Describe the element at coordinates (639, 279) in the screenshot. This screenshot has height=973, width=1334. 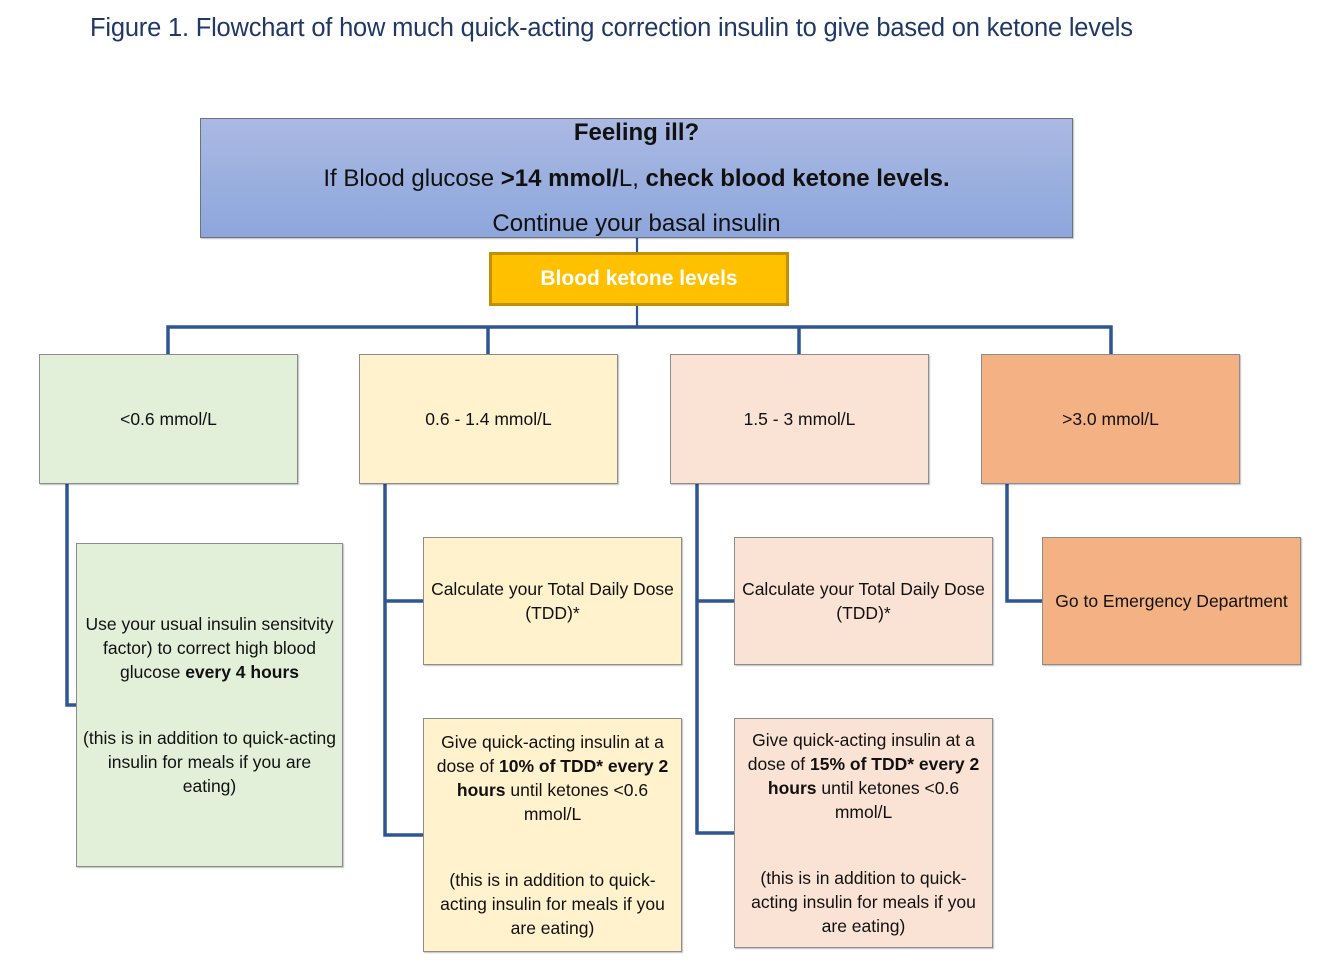
I see `ketone-levels-box: Blood ketone levels` at that location.